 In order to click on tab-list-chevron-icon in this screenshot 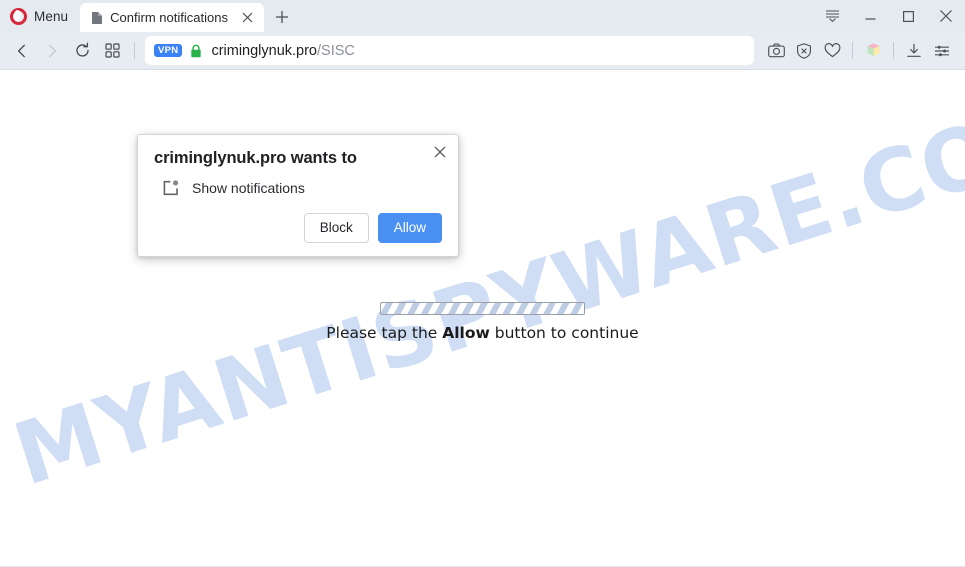, I will do `click(832, 16)`.